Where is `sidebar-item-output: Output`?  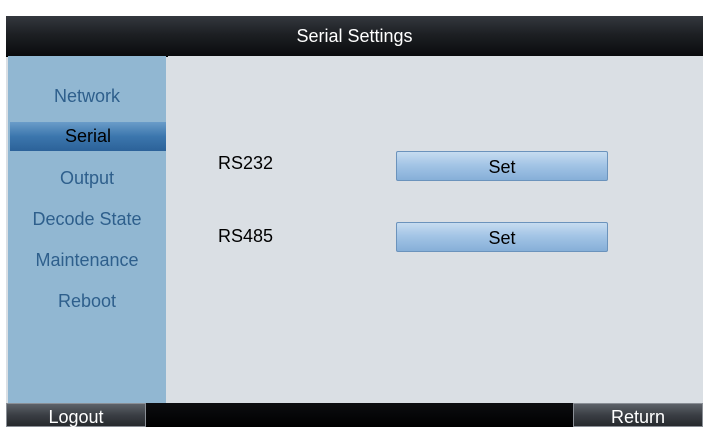 sidebar-item-output: Output is located at coordinates (87, 178).